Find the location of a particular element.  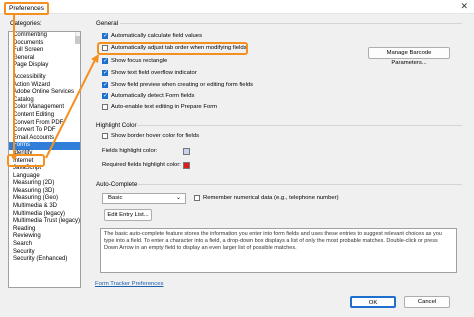

category-item: Security is located at coordinates (44, 253).